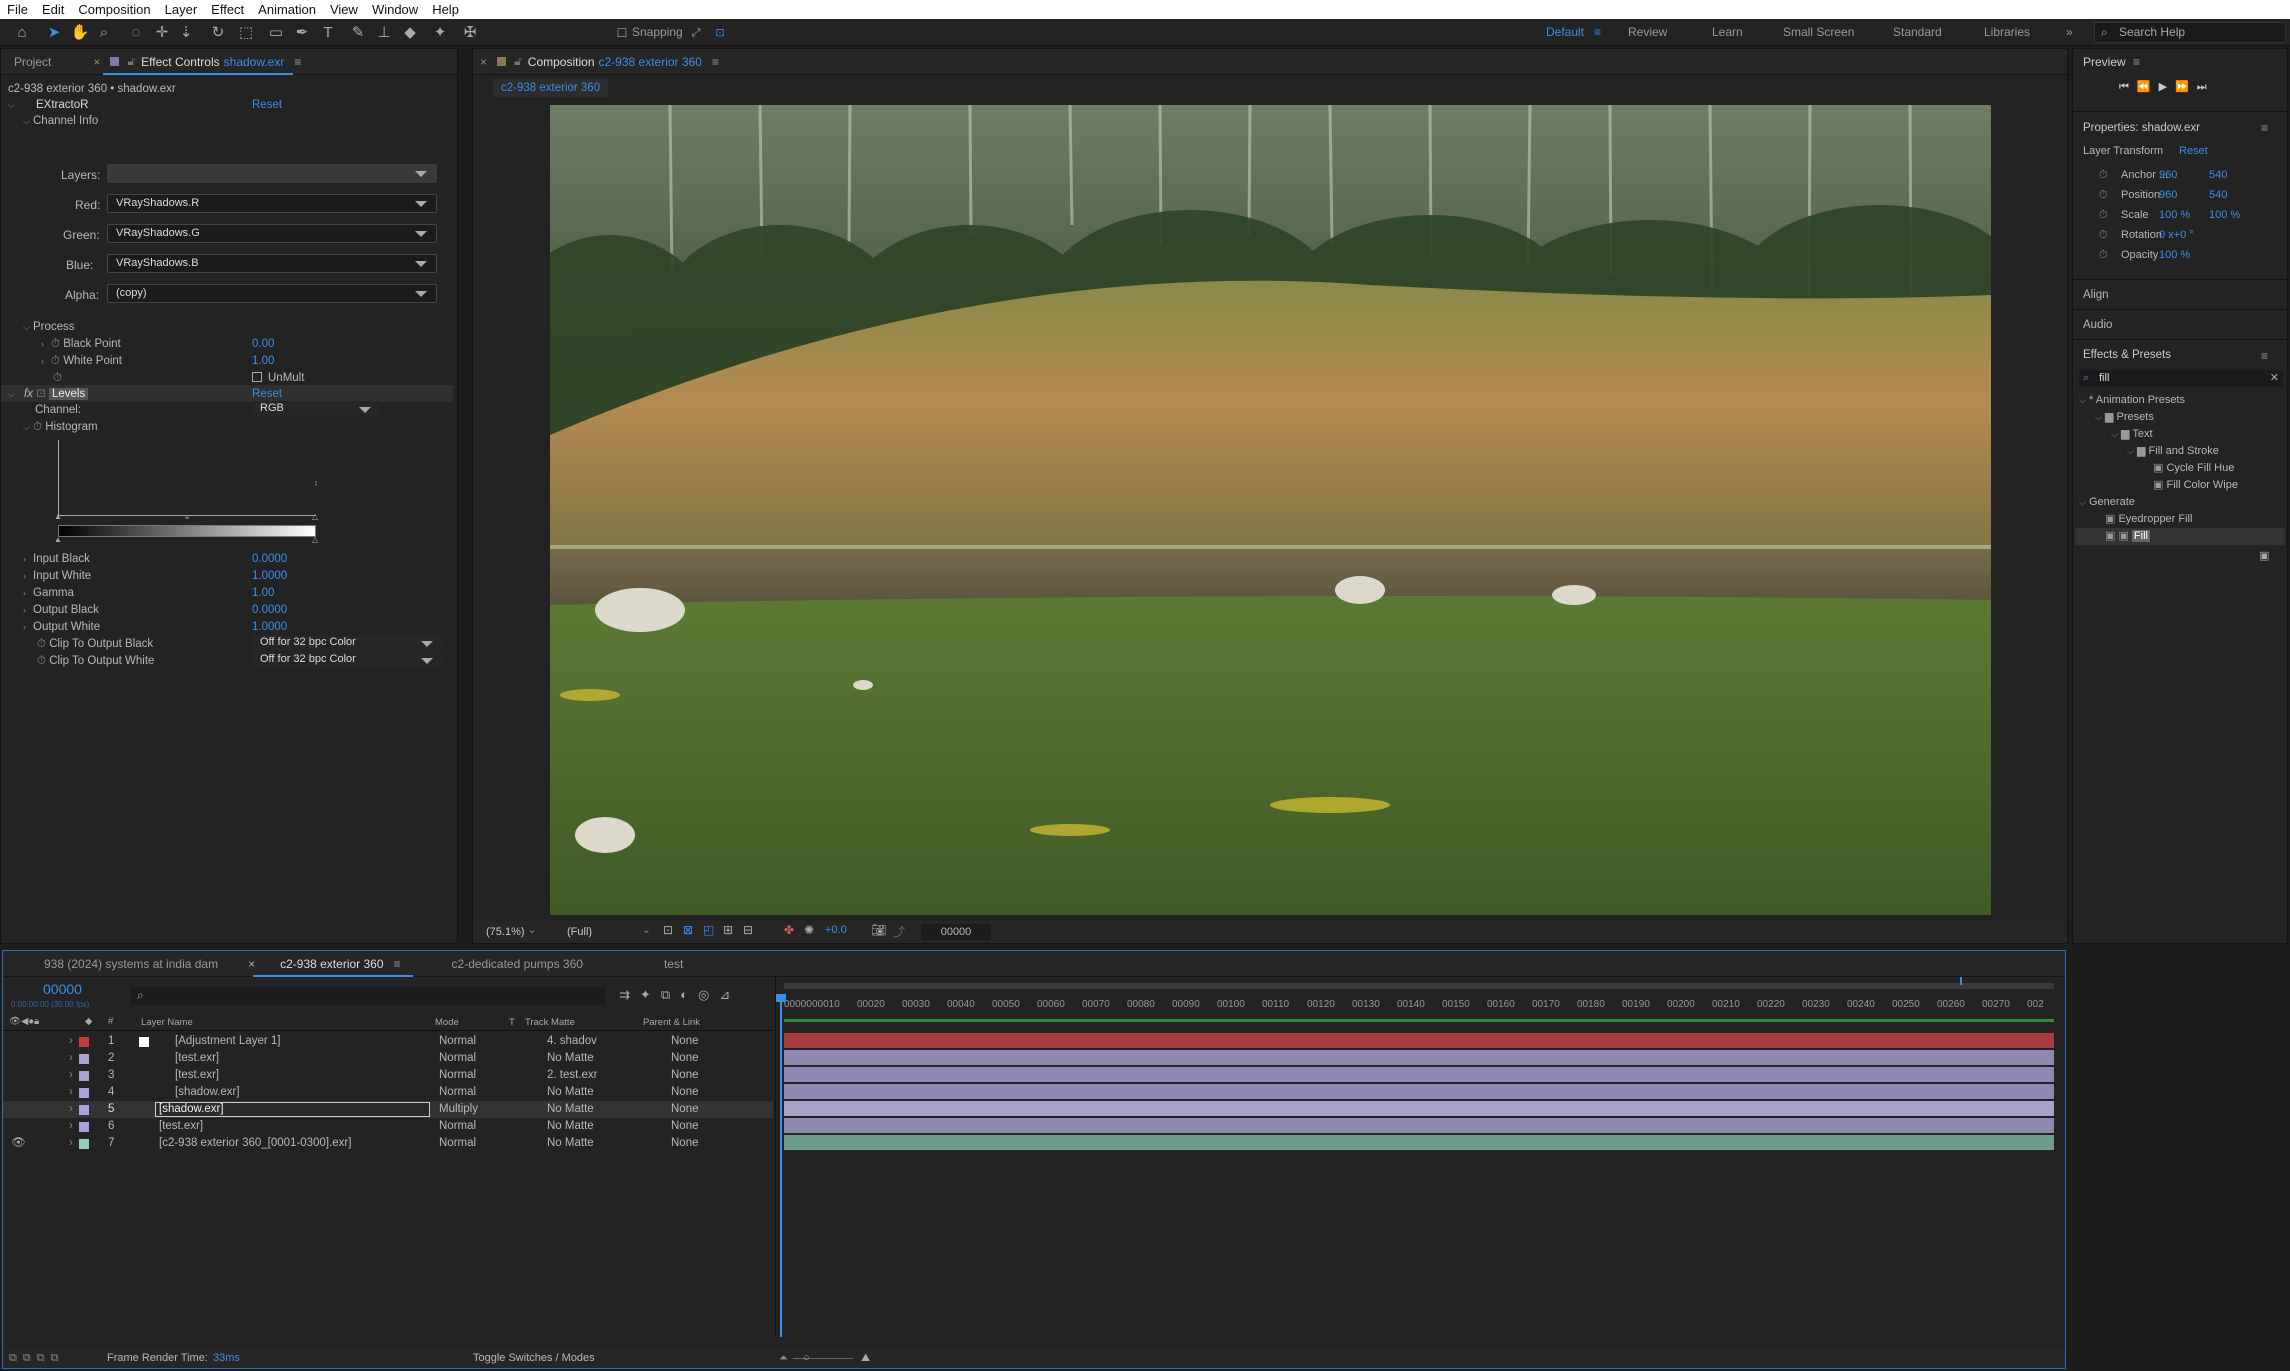  I want to click on tab-project: Project, so click(31, 62).